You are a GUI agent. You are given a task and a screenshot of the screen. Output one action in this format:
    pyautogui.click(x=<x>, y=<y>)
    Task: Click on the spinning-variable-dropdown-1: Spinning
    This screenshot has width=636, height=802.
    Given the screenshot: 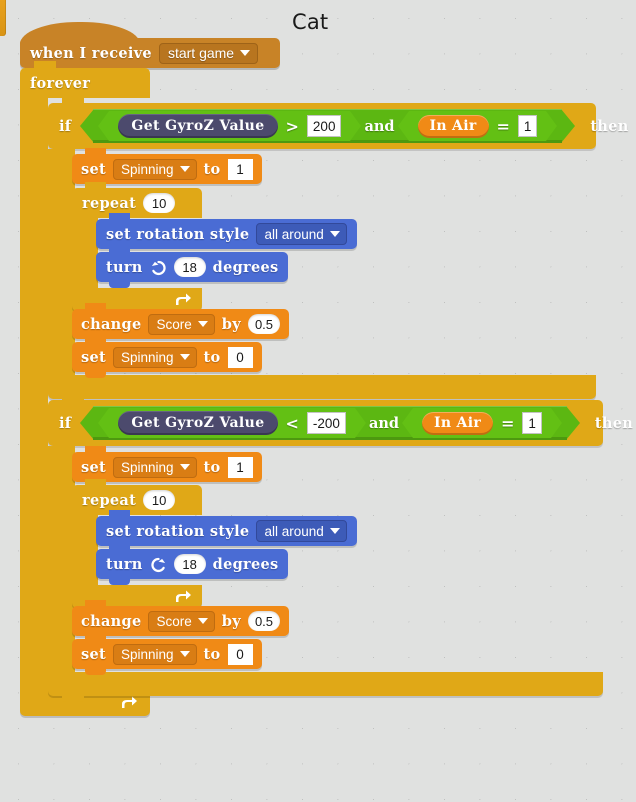 What is the action you would take?
    pyautogui.click(x=155, y=169)
    